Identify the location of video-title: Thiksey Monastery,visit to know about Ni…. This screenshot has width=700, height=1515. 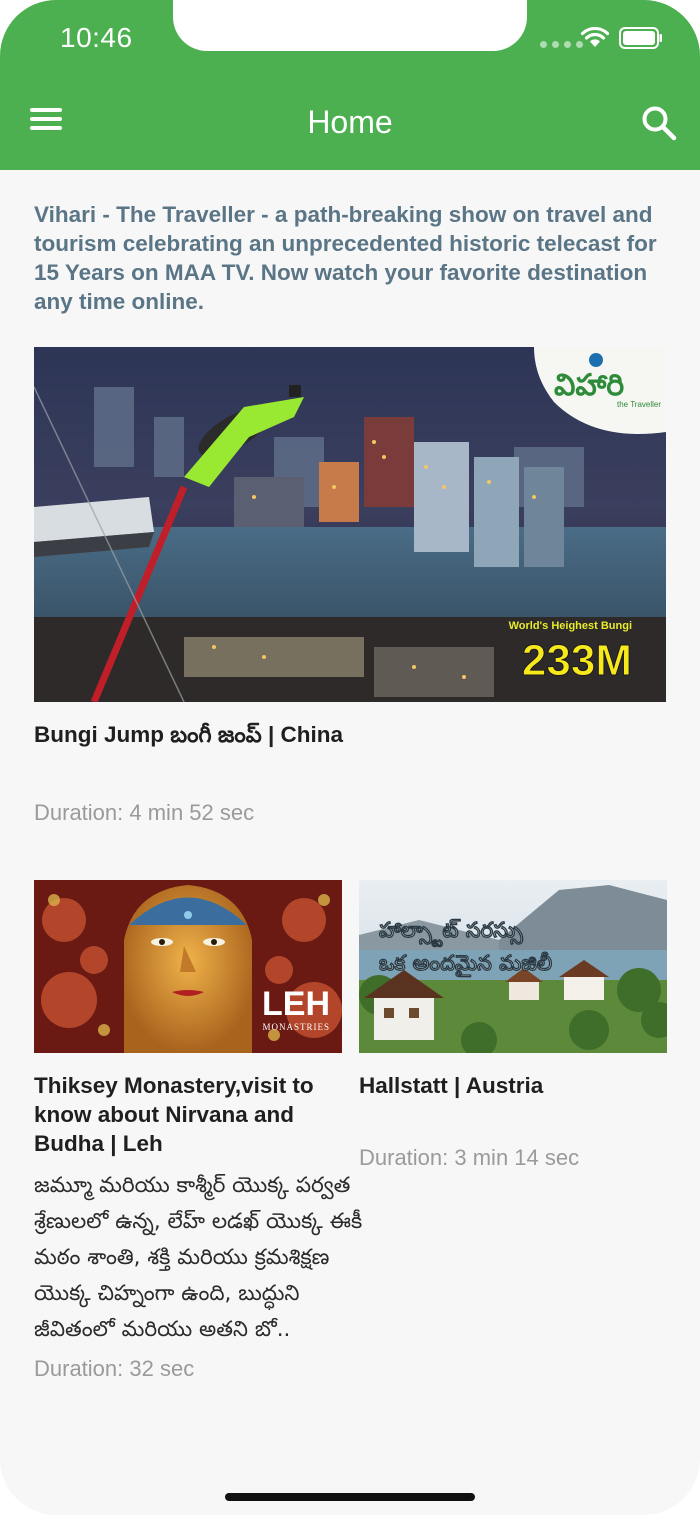
(188, 1114).